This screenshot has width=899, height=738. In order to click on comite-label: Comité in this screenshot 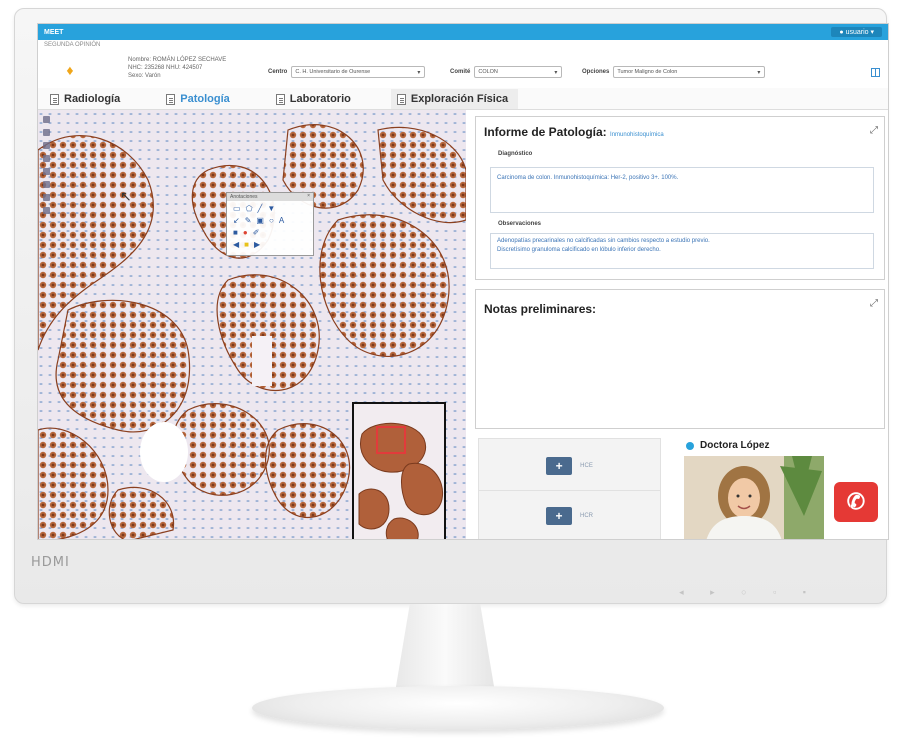, I will do `click(460, 72)`.